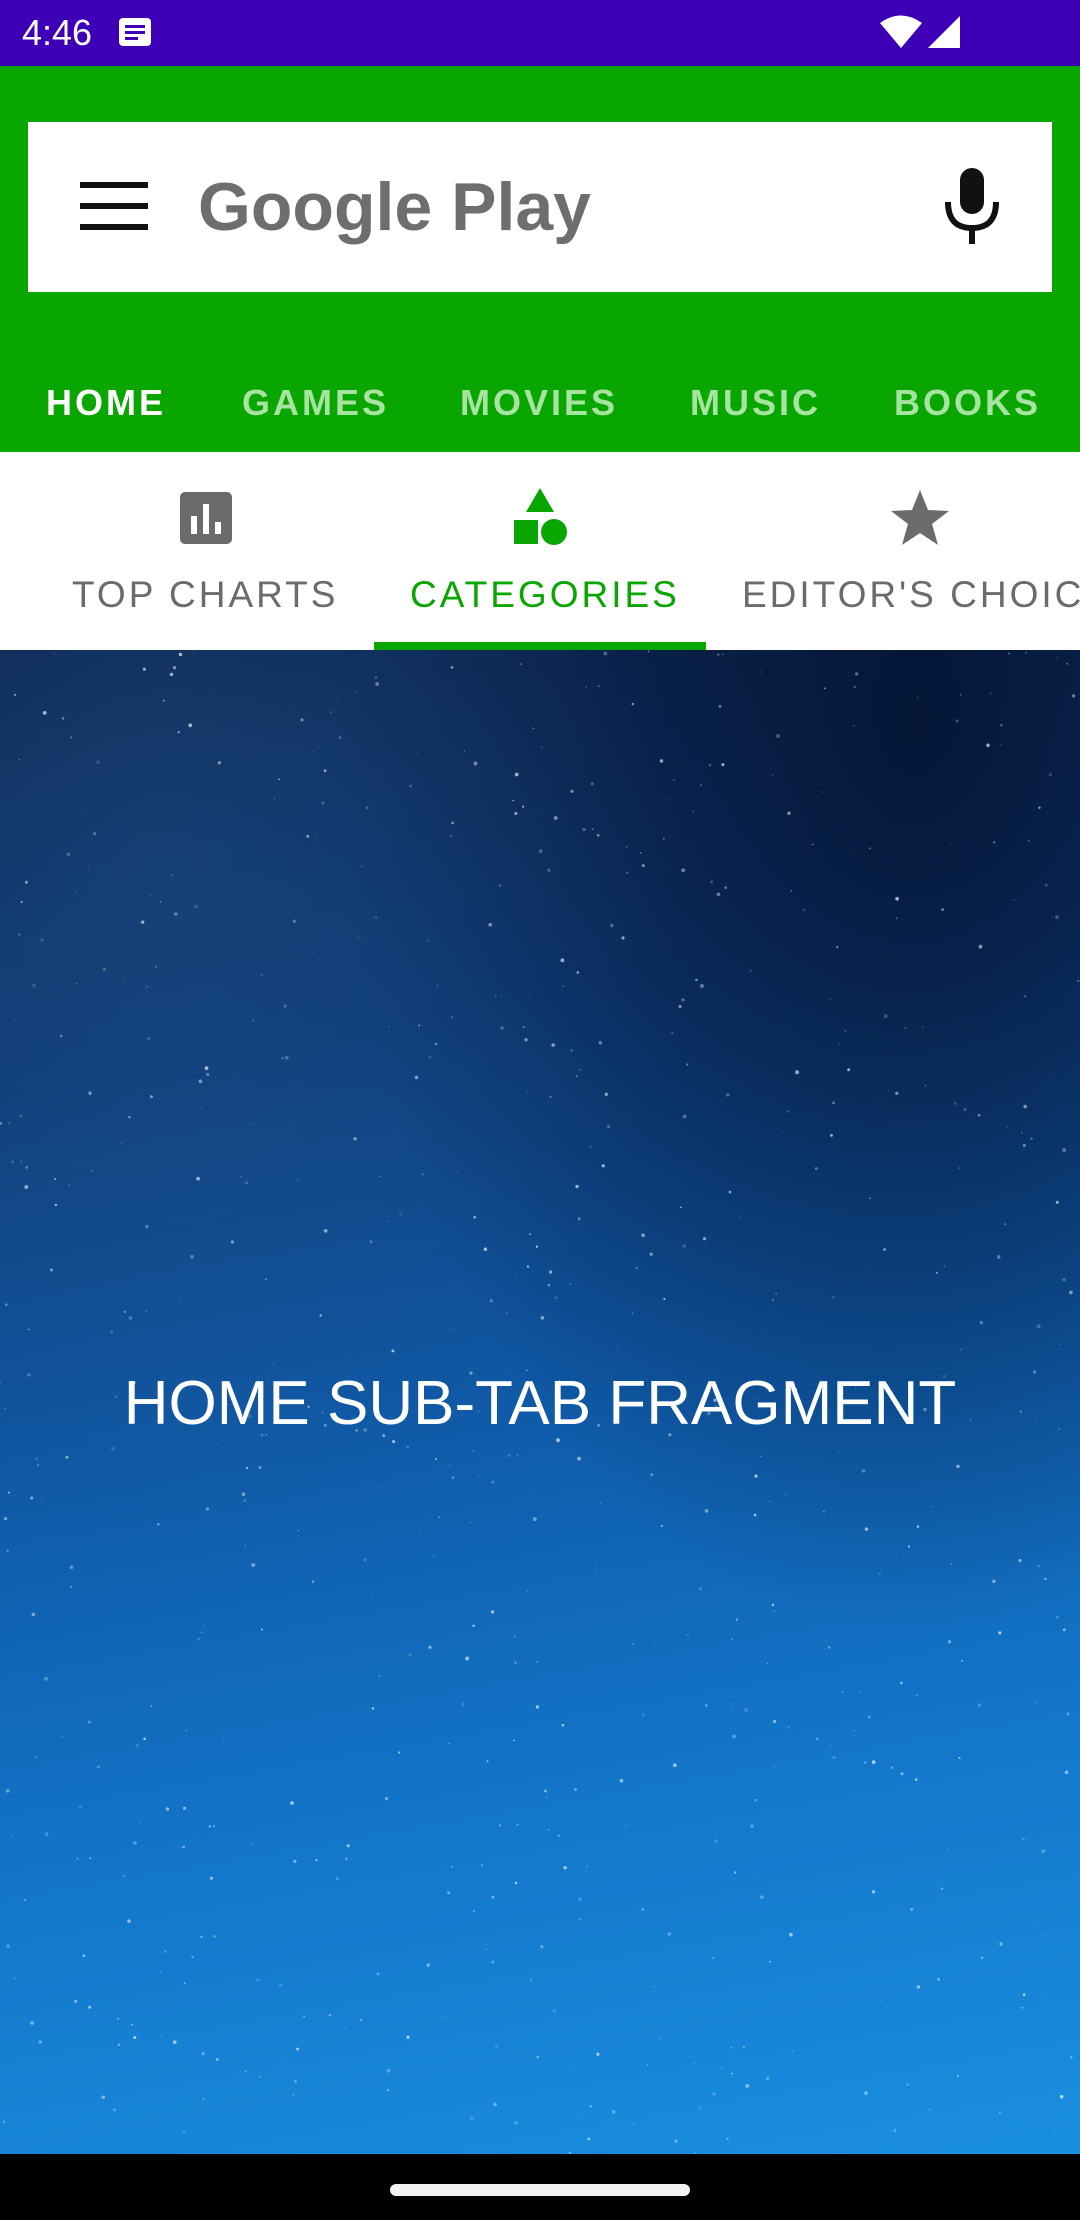 The height and width of the screenshot is (2220, 1080). Describe the element at coordinates (206, 518) in the screenshot. I see `bar-chart-icon` at that location.